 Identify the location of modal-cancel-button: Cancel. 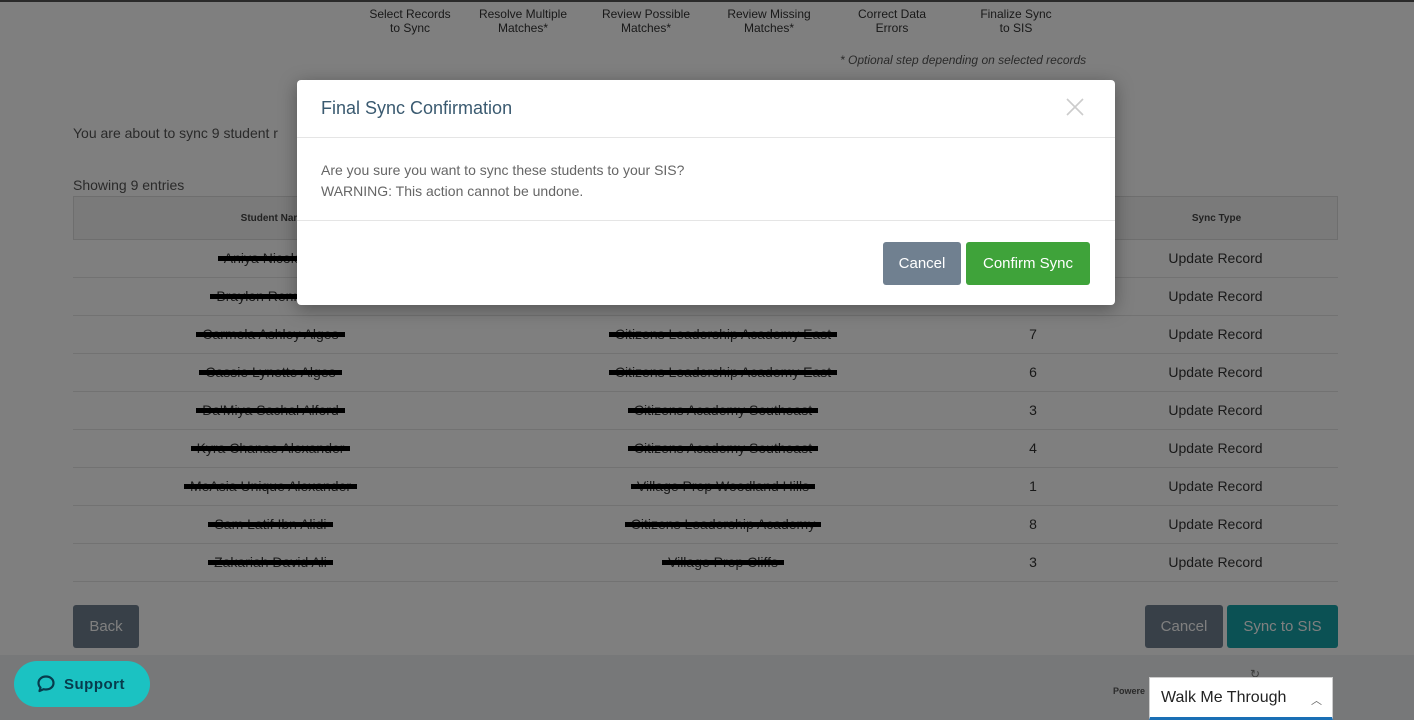
(922, 263).